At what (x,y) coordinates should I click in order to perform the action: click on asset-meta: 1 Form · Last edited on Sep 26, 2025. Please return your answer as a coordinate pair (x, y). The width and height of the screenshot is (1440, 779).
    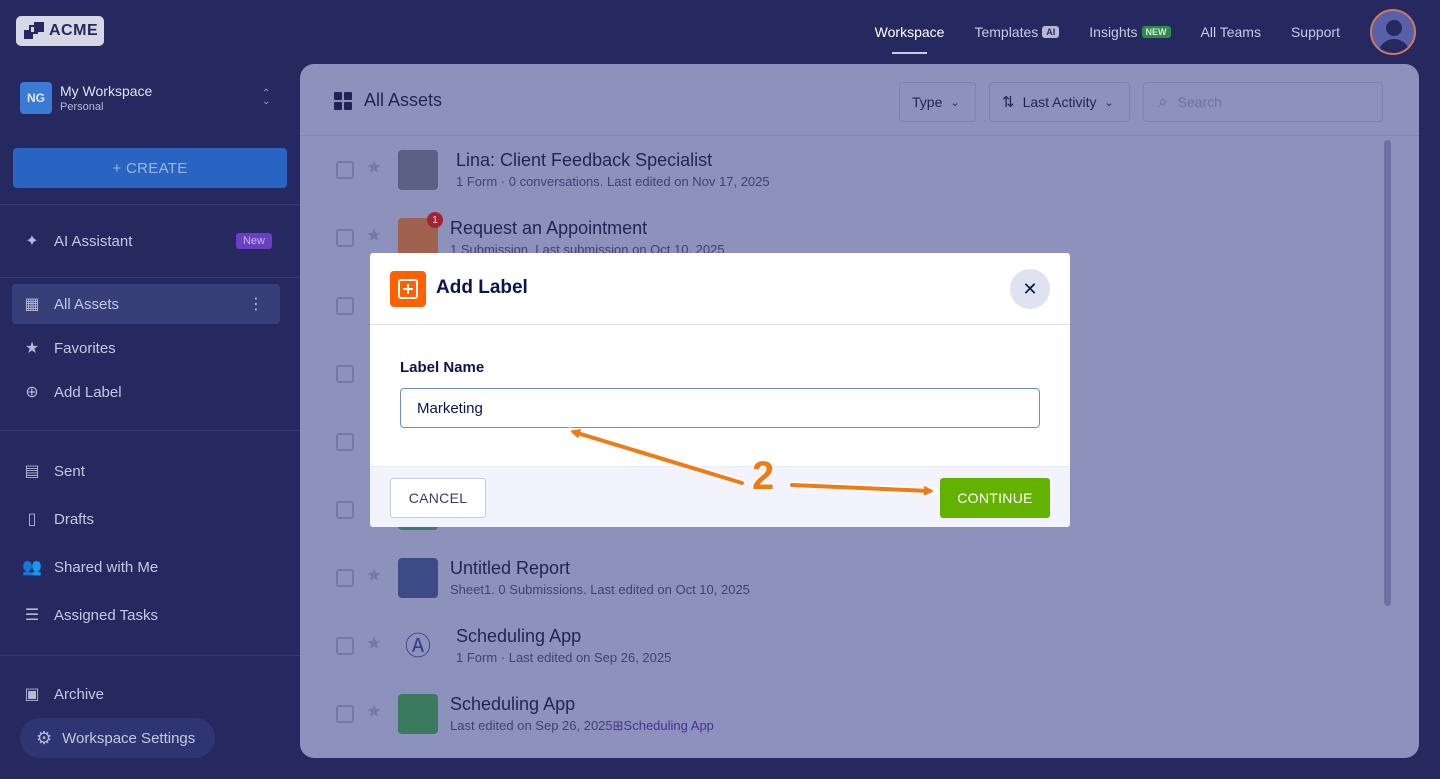
    Looking at the image, I should click on (564, 657).